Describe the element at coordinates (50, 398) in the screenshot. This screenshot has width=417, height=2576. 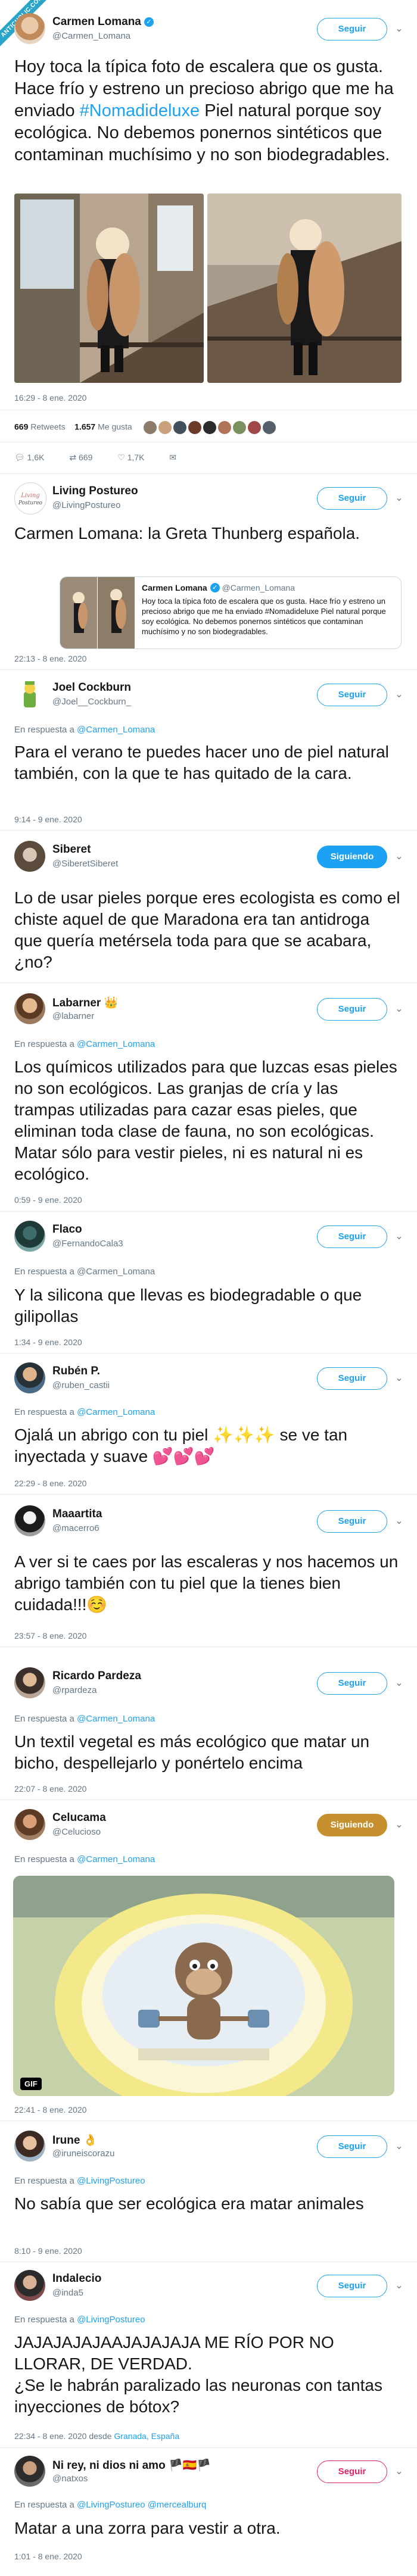
I see `tweet-timestamp: 16:29 - 8 ene. 2020` at that location.